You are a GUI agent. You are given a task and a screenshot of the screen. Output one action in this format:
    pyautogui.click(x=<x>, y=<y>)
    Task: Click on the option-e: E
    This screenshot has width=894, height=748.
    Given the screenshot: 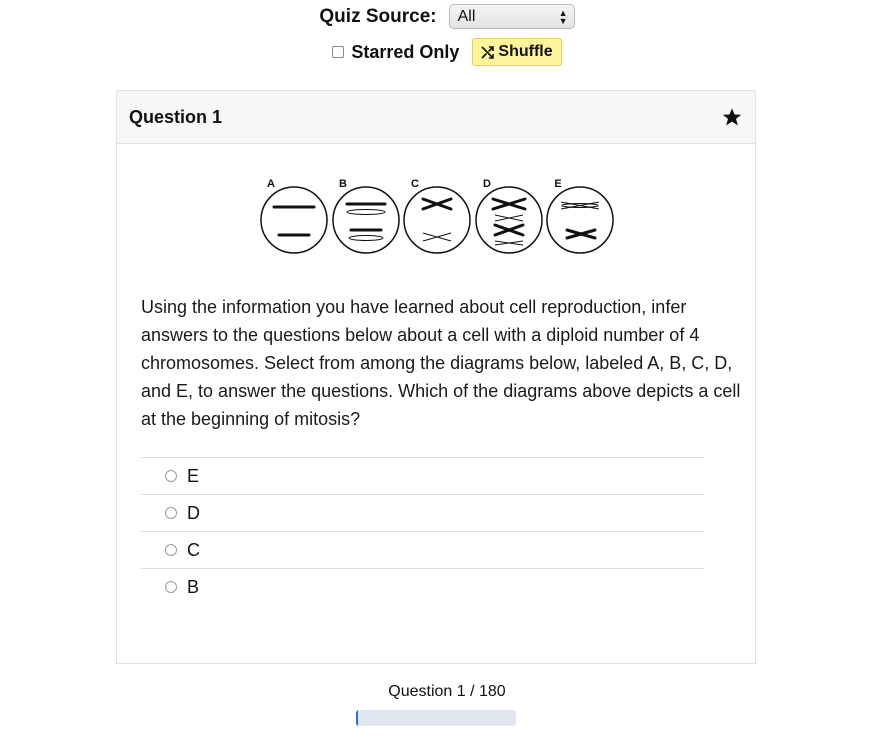 What is the action you would take?
    pyautogui.click(x=422, y=475)
    